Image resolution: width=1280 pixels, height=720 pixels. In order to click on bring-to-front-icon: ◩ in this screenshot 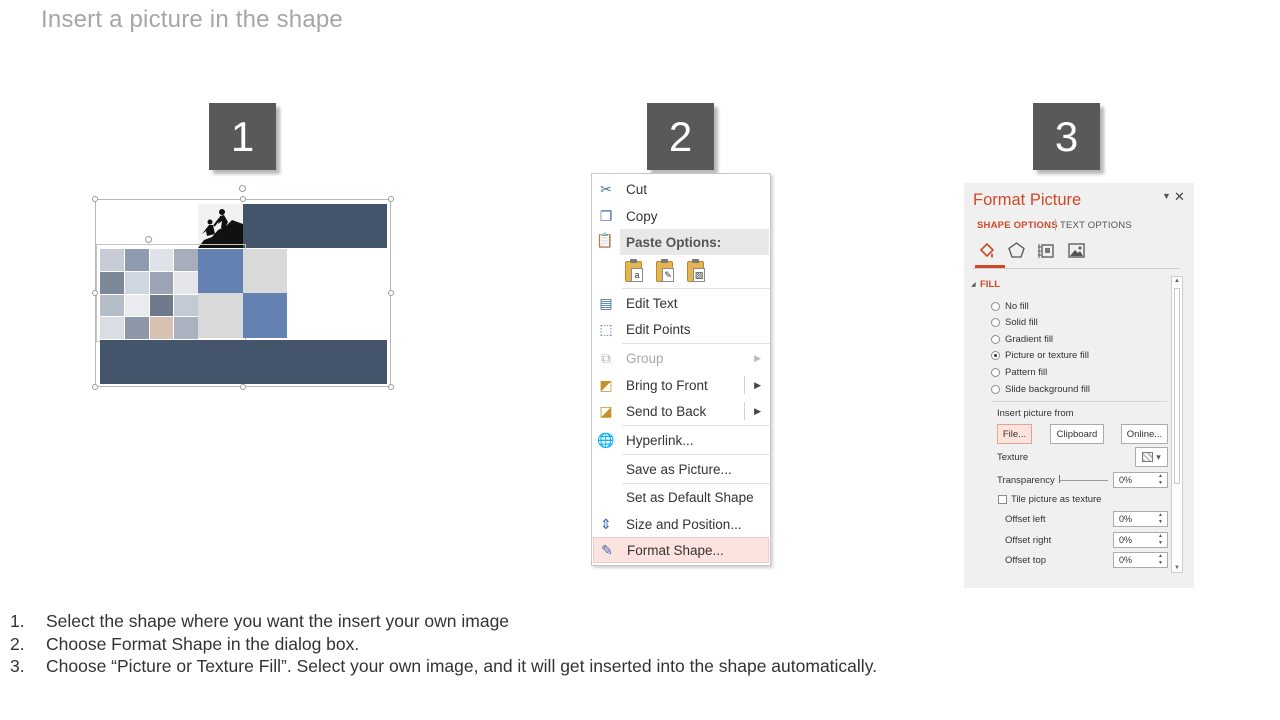, I will do `click(606, 384)`.